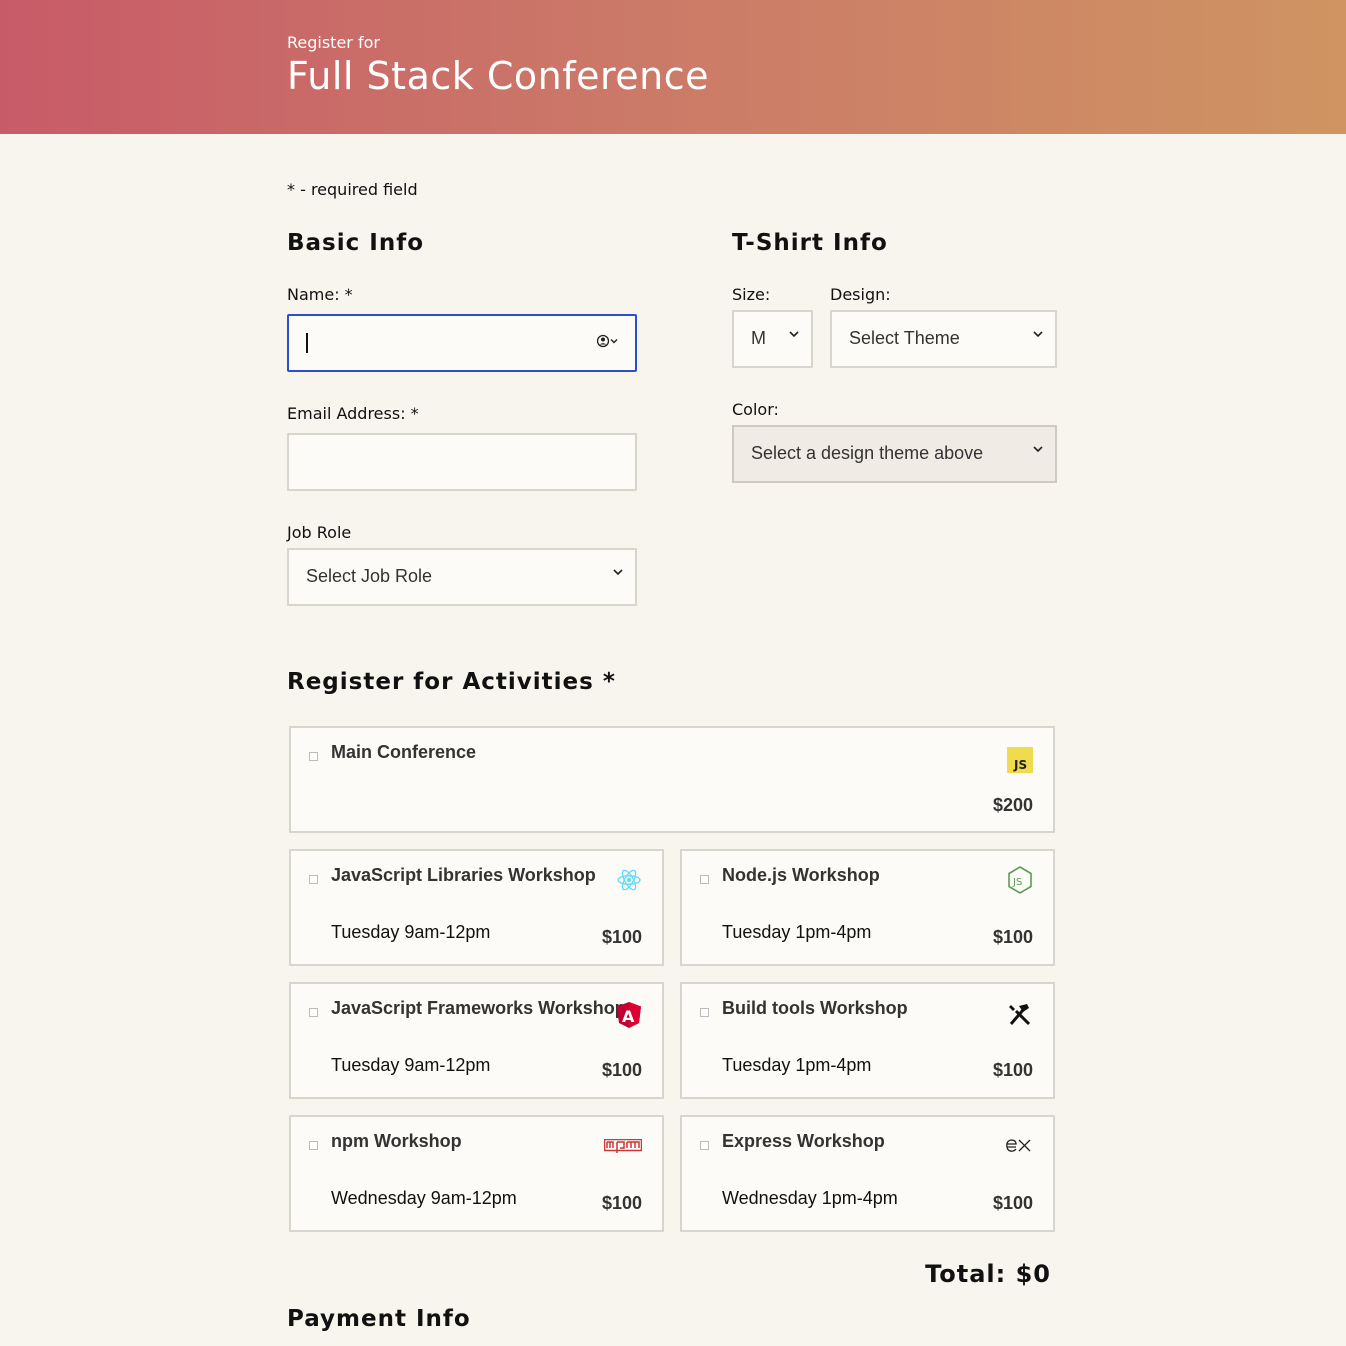 The width and height of the screenshot is (1346, 1346). What do you see at coordinates (755, 409) in the screenshot?
I see `color-label: Color:` at bounding box center [755, 409].